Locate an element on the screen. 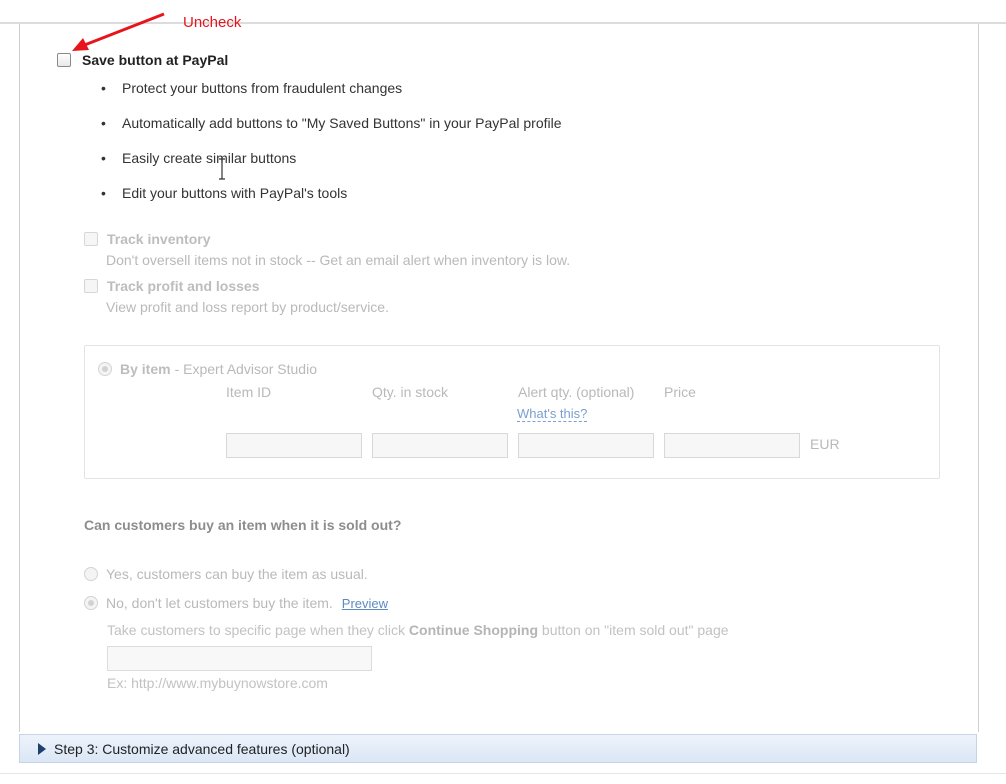 This screenshot has width=1006, height=784. track-profit-checkbox is located at coordinates (91, 286).